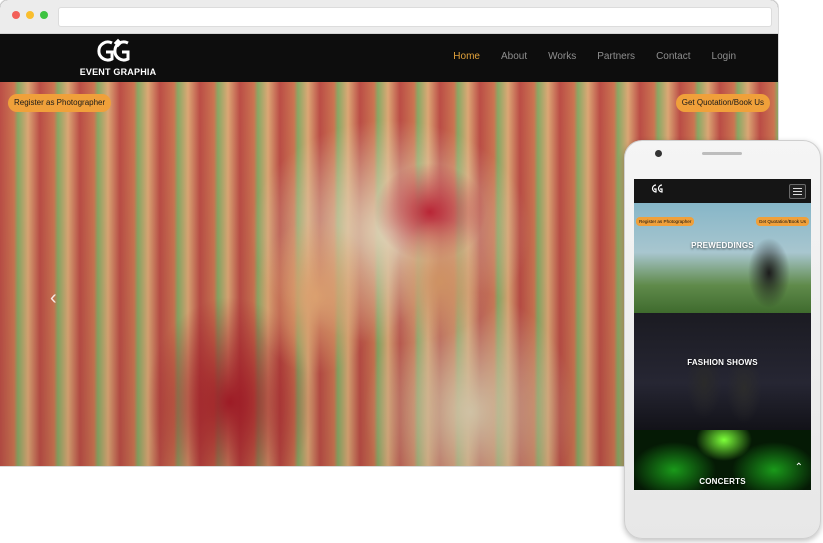 This screenshot has height=543, width=823. I want to click on mobile-logo-icon, so click(657, 189).